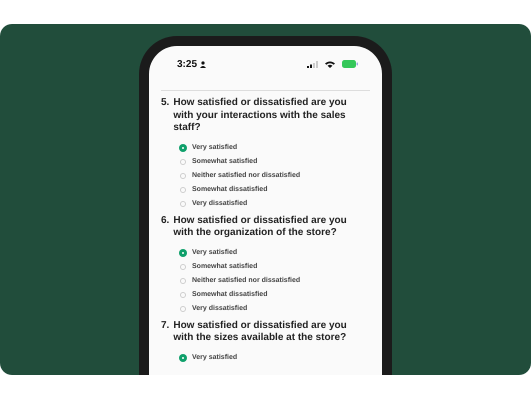  I want to click on status-time: 3:25, so click(187, 64).